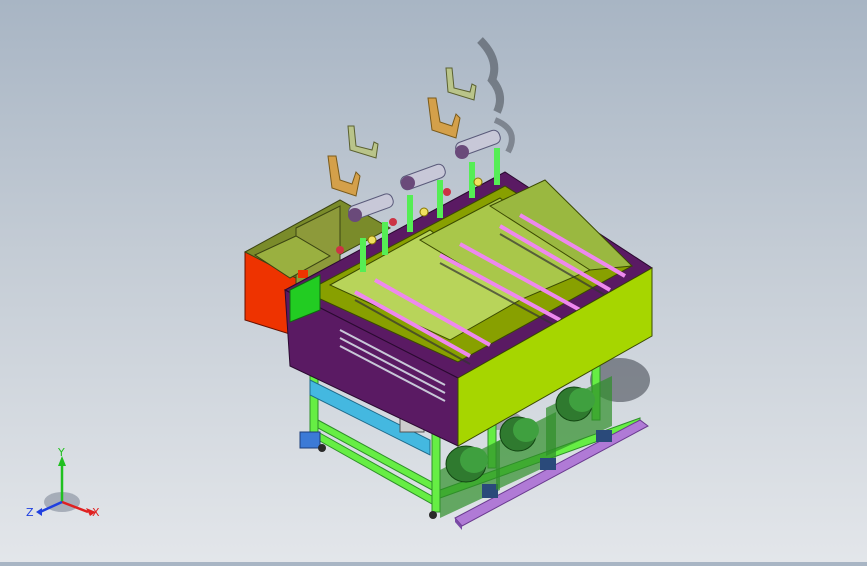  Describe the element at coordinates (96, 512) in the screenshot. I see `x-axis-label: X` at that location.